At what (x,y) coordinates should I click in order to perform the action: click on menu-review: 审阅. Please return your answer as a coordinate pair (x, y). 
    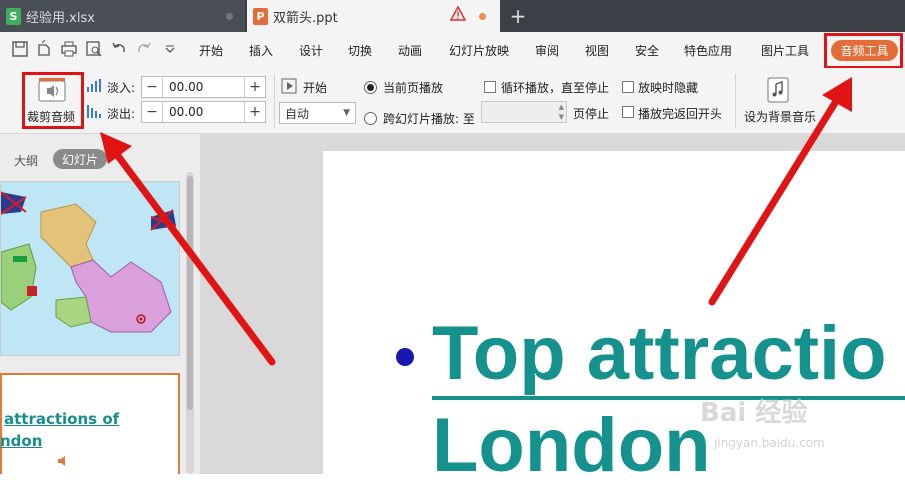
    Looking at the image, I should click on (547, 50).